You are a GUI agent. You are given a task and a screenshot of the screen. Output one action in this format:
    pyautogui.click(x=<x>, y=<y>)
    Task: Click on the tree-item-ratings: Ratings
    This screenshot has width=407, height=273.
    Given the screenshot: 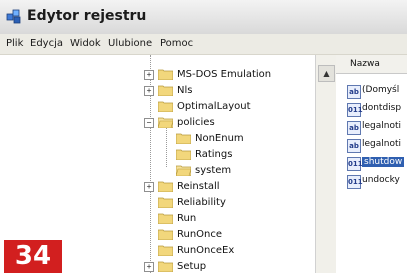 What is the action you would take?
    pyautogui.click(x=150, y=155)
    